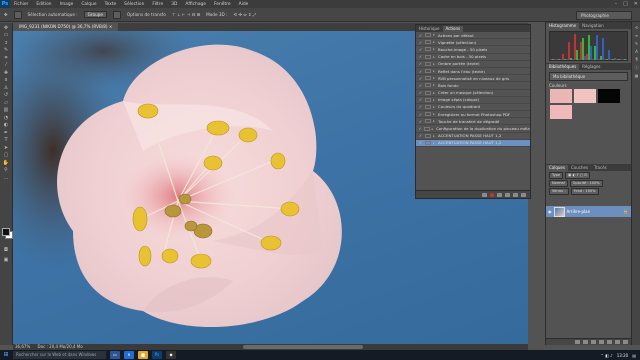 Image resolution: width=640 pixels, height=360 pixels. Describe the element at coordinates (579, 211) in the screenshot. I see `layer-name: Arrière-plan` at that location.